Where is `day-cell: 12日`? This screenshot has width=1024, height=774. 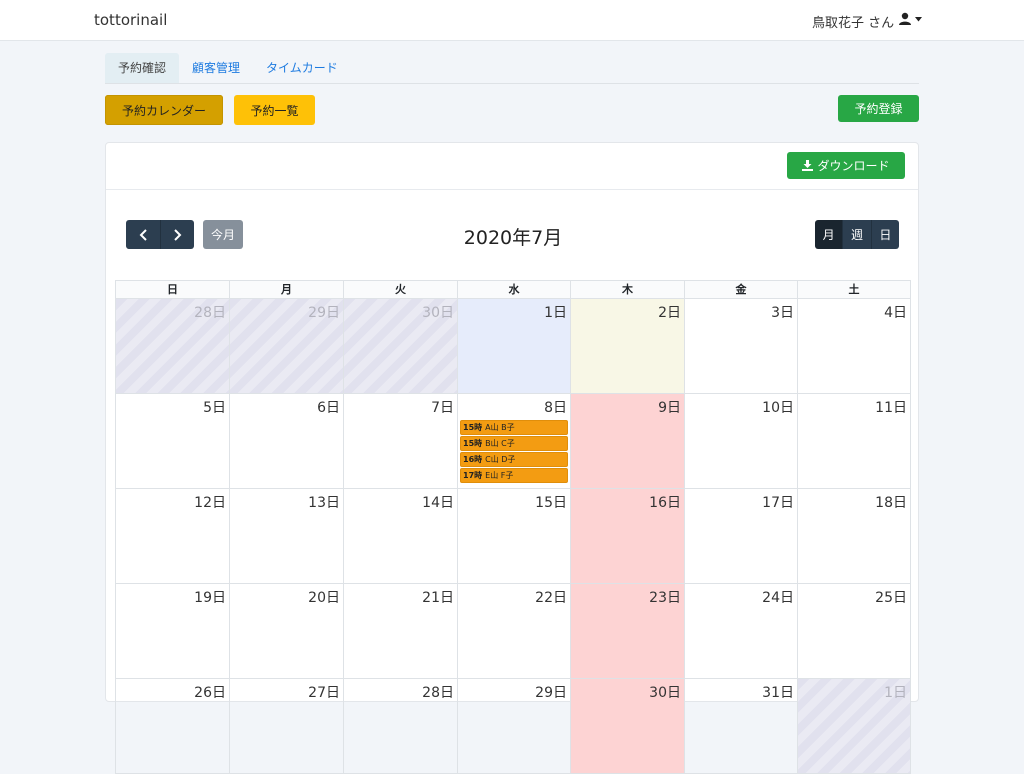
day-cell: 12日 is located at coordinates (172, 536).